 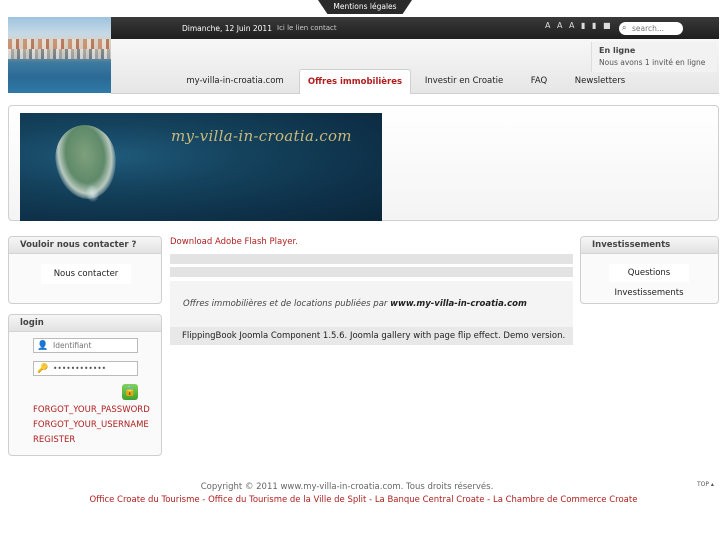 I want to click on nav-item-faq: FAQ, so click(x=539, y=81).